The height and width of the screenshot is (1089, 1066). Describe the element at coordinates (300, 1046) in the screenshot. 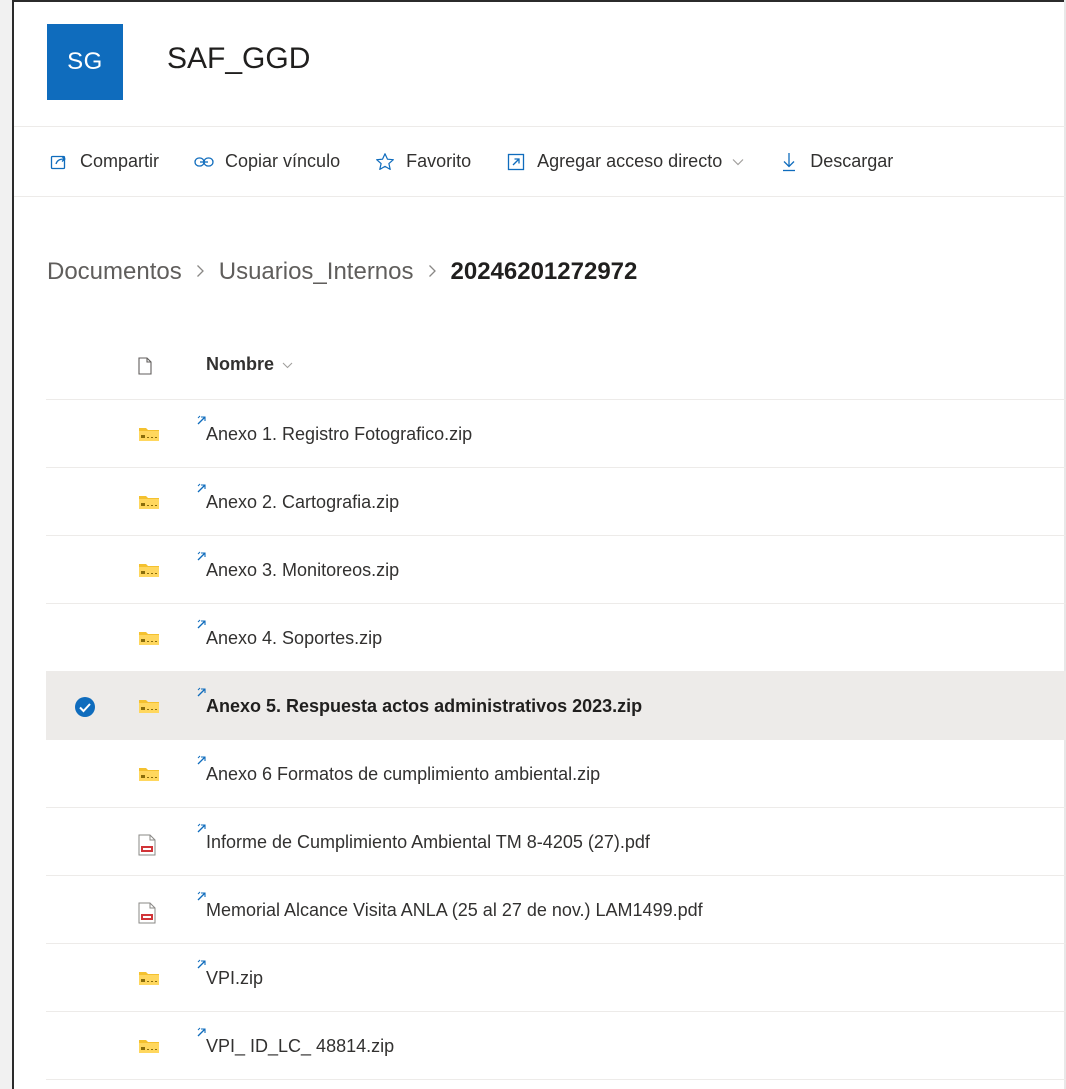

I see `file-name-link: VPI_ ID_LC_ 48814.zip` at that location.